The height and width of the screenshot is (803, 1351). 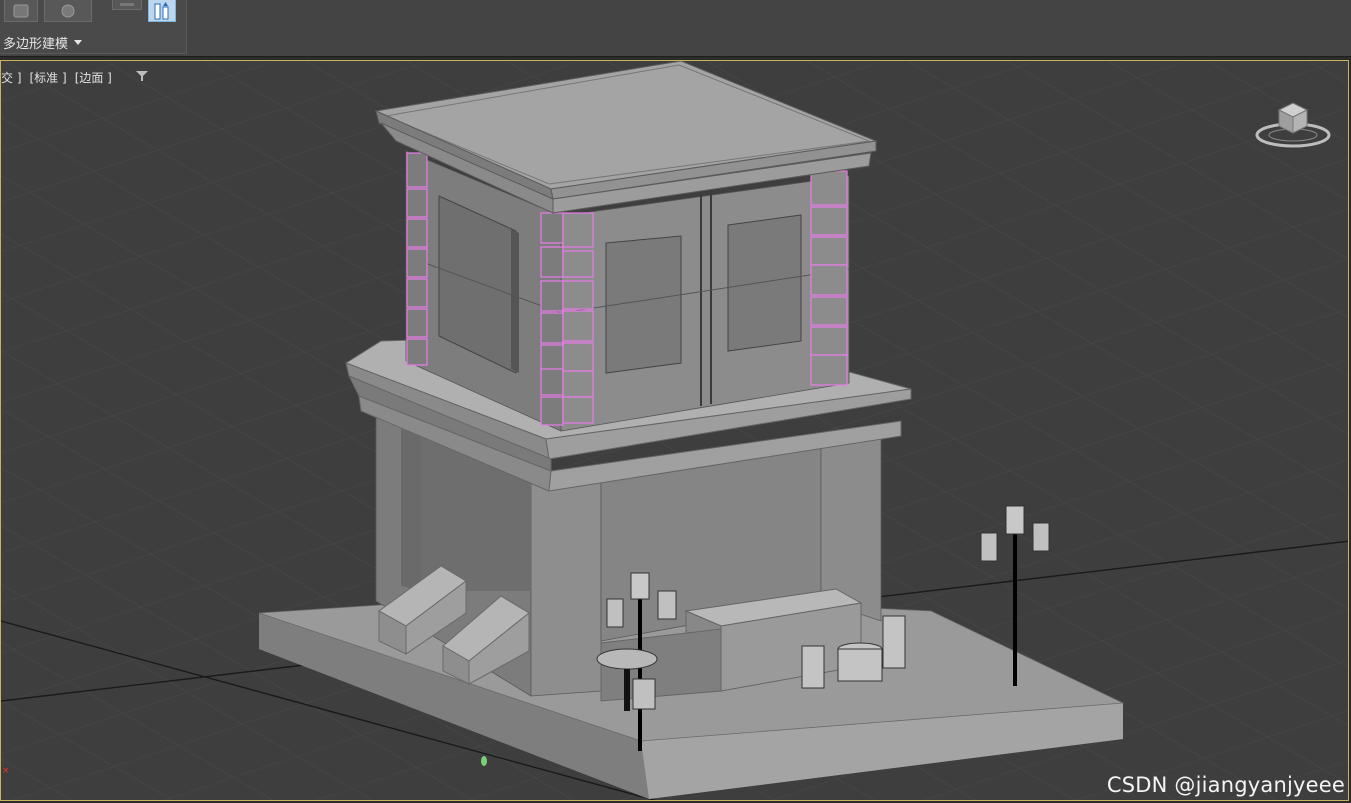 I want to click on swift-loop-button, so click(x=162, y=11).